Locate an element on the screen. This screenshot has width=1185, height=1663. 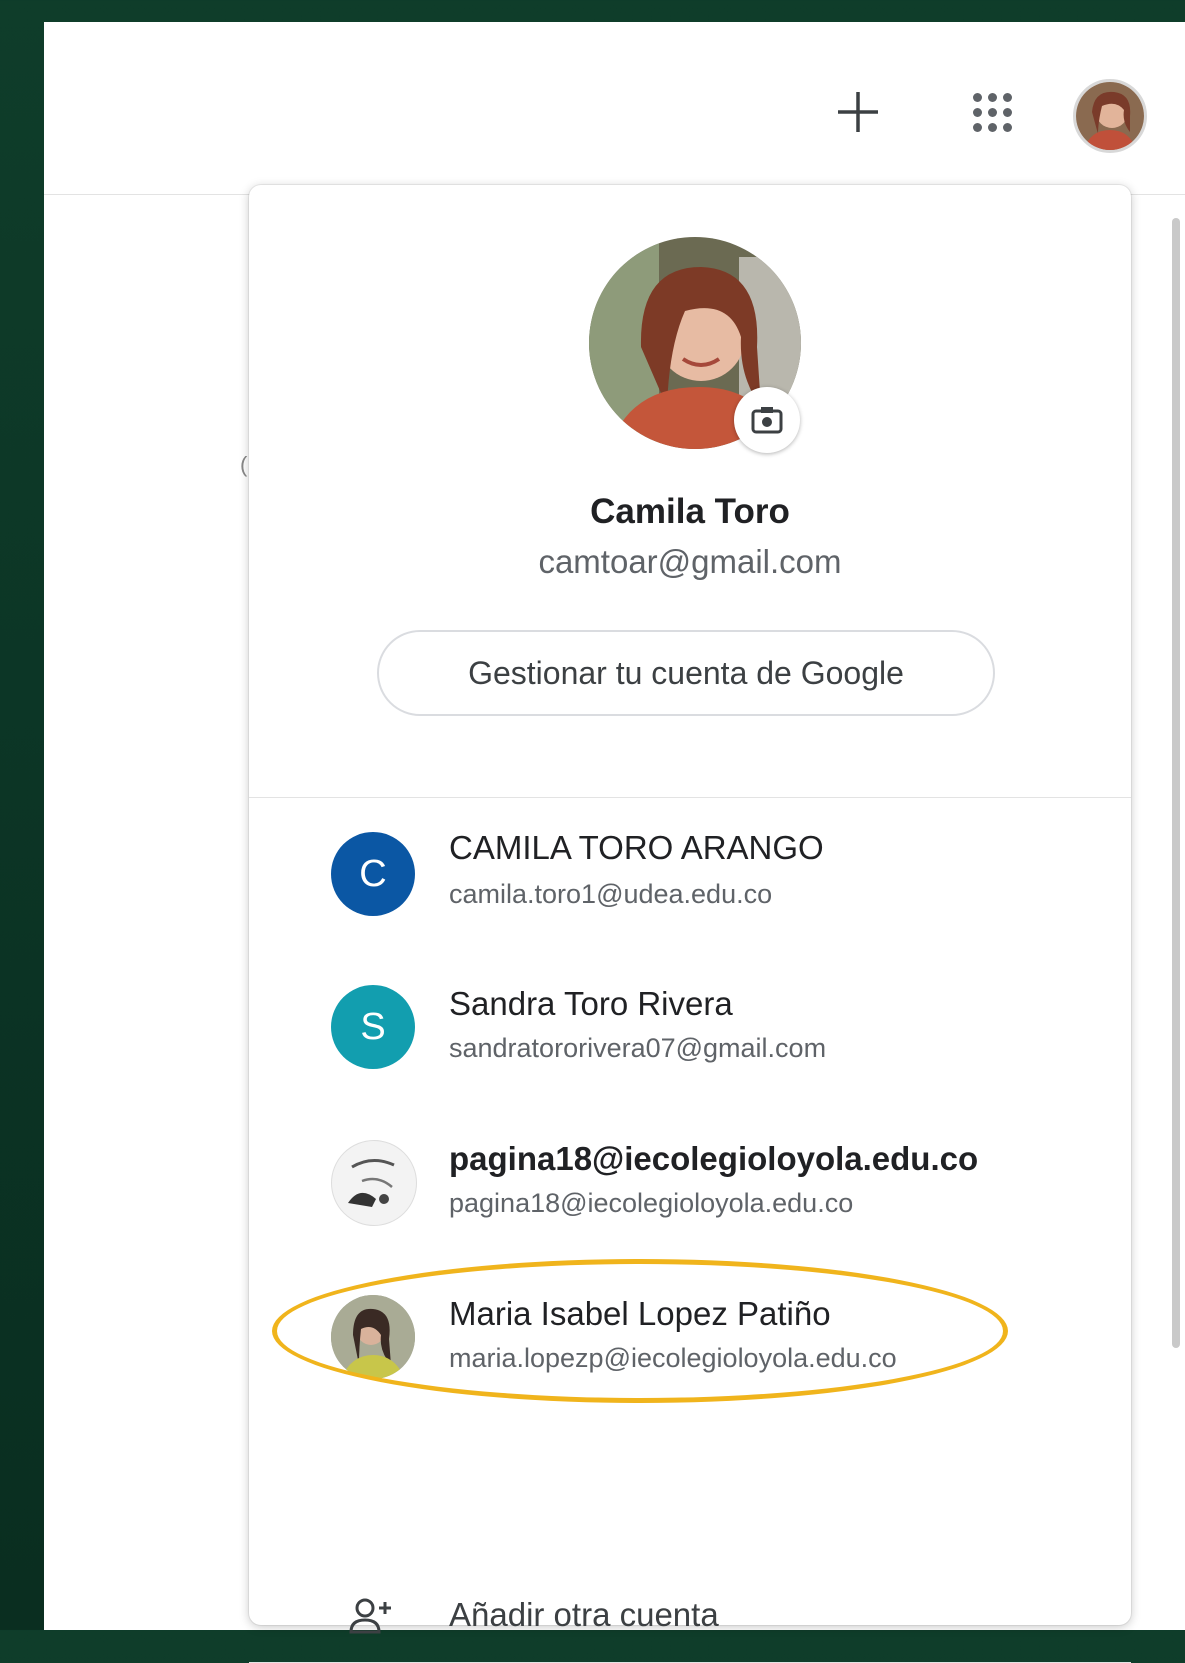
top-bar is located at coordinates (614, 108).